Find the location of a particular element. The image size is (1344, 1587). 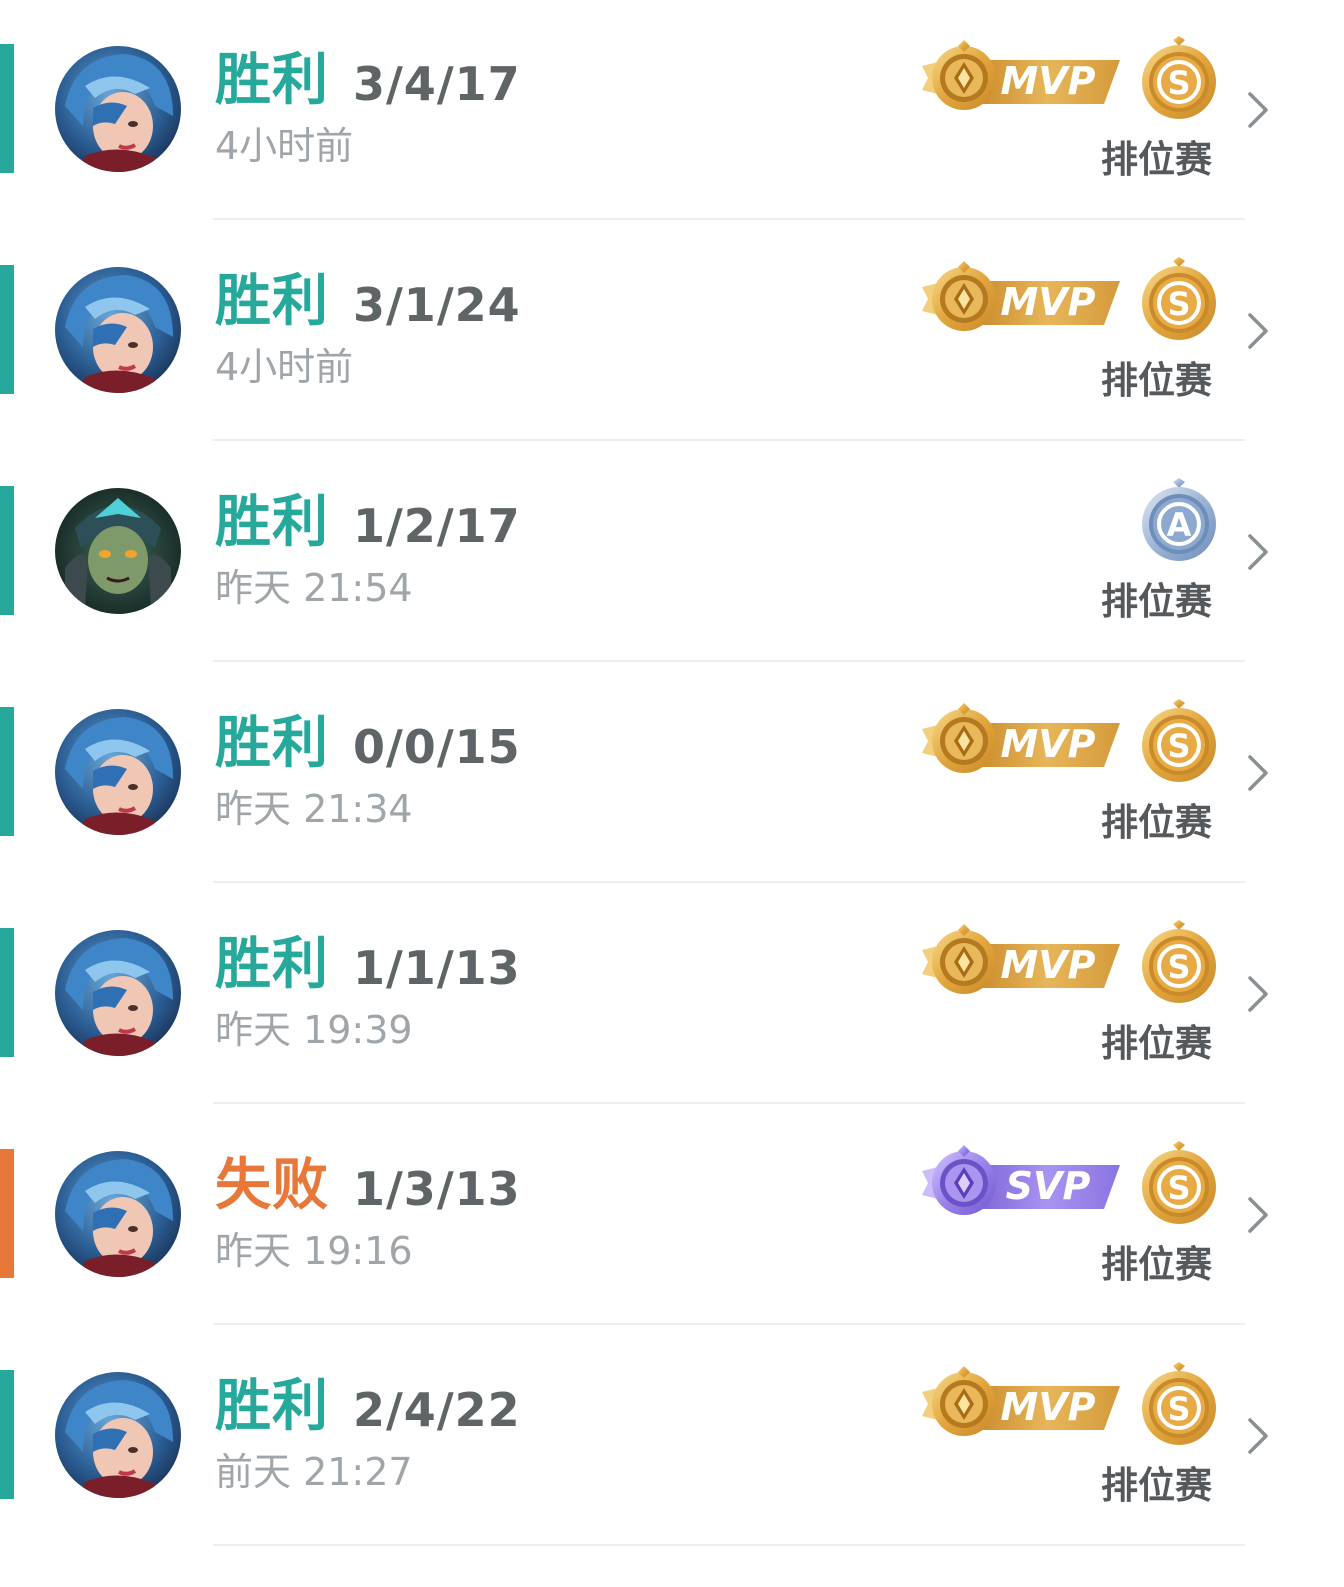

match-result-label: 失败 is located at coordinates (272, 1185).